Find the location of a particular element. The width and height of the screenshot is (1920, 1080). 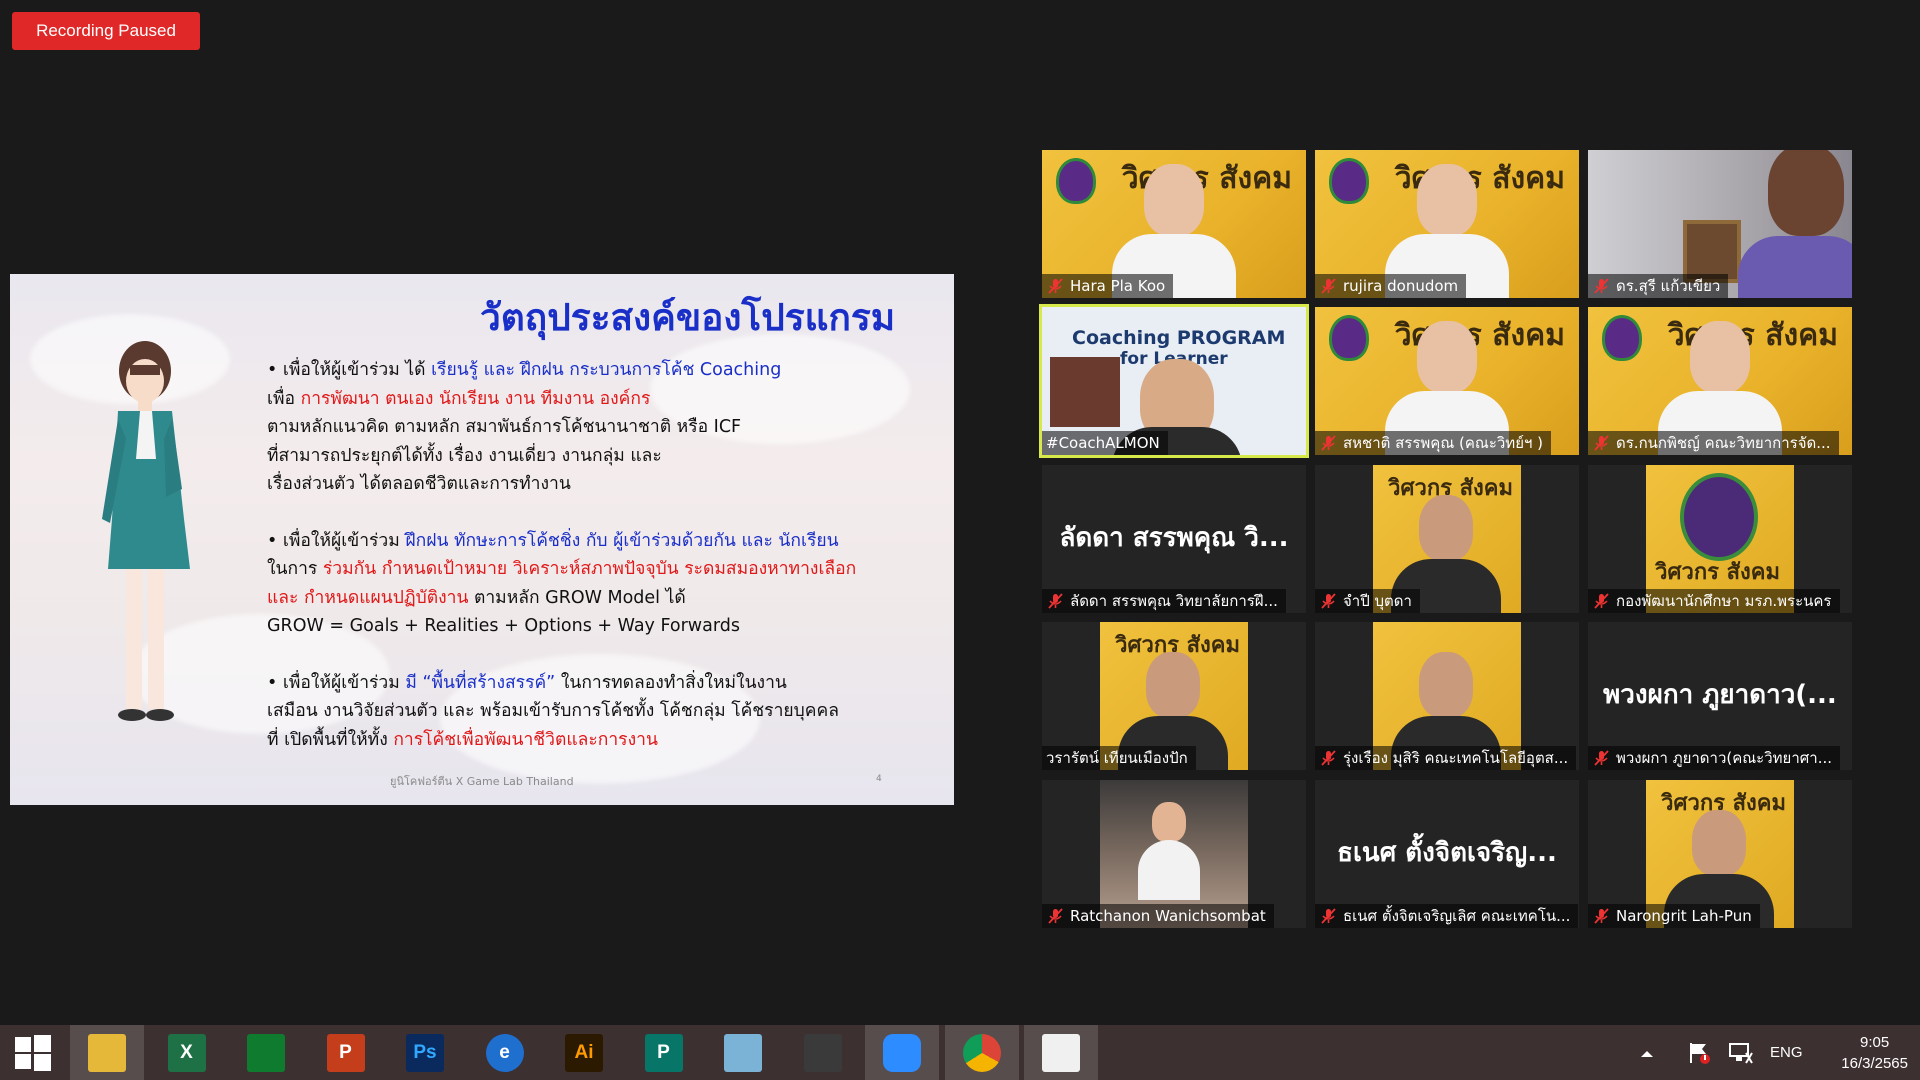

windows-taskbar: X P Ps e Ai P ENG 9:05 16/3/2565 is located at coordinates (960, 1052).